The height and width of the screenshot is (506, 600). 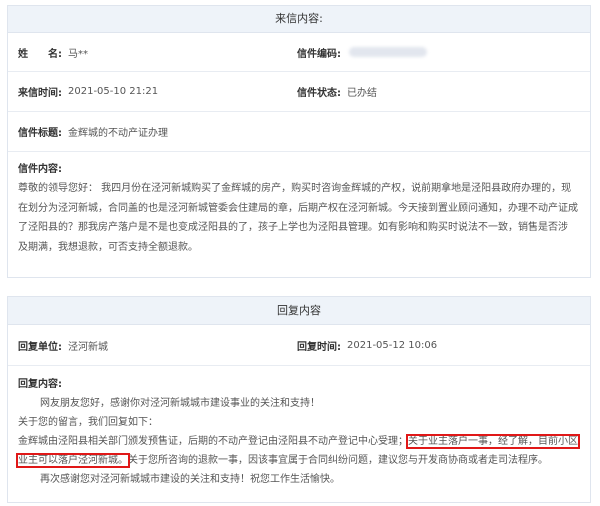 I want to click on subject-value: 金辉城的不动产证办理, so click(x=118, y=133).